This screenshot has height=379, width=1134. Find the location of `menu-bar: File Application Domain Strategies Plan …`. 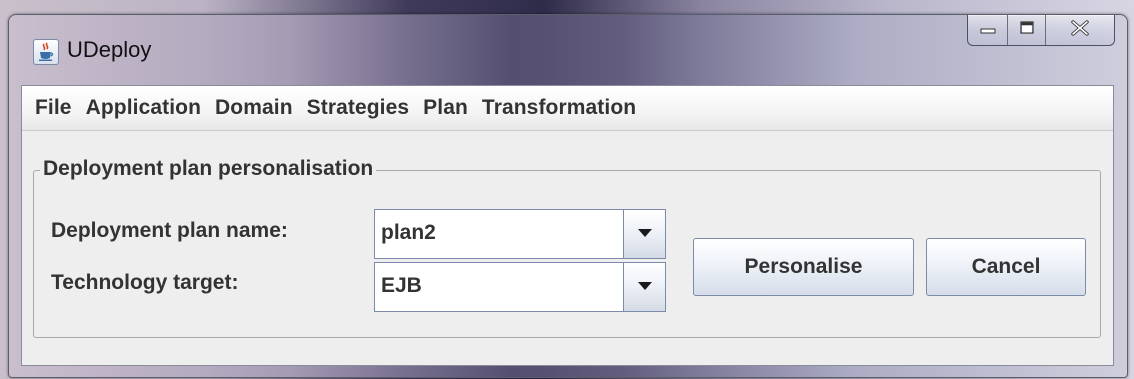

menu-bar: File Application Domain Strategies Plan … is located at coordinates (567, 108).